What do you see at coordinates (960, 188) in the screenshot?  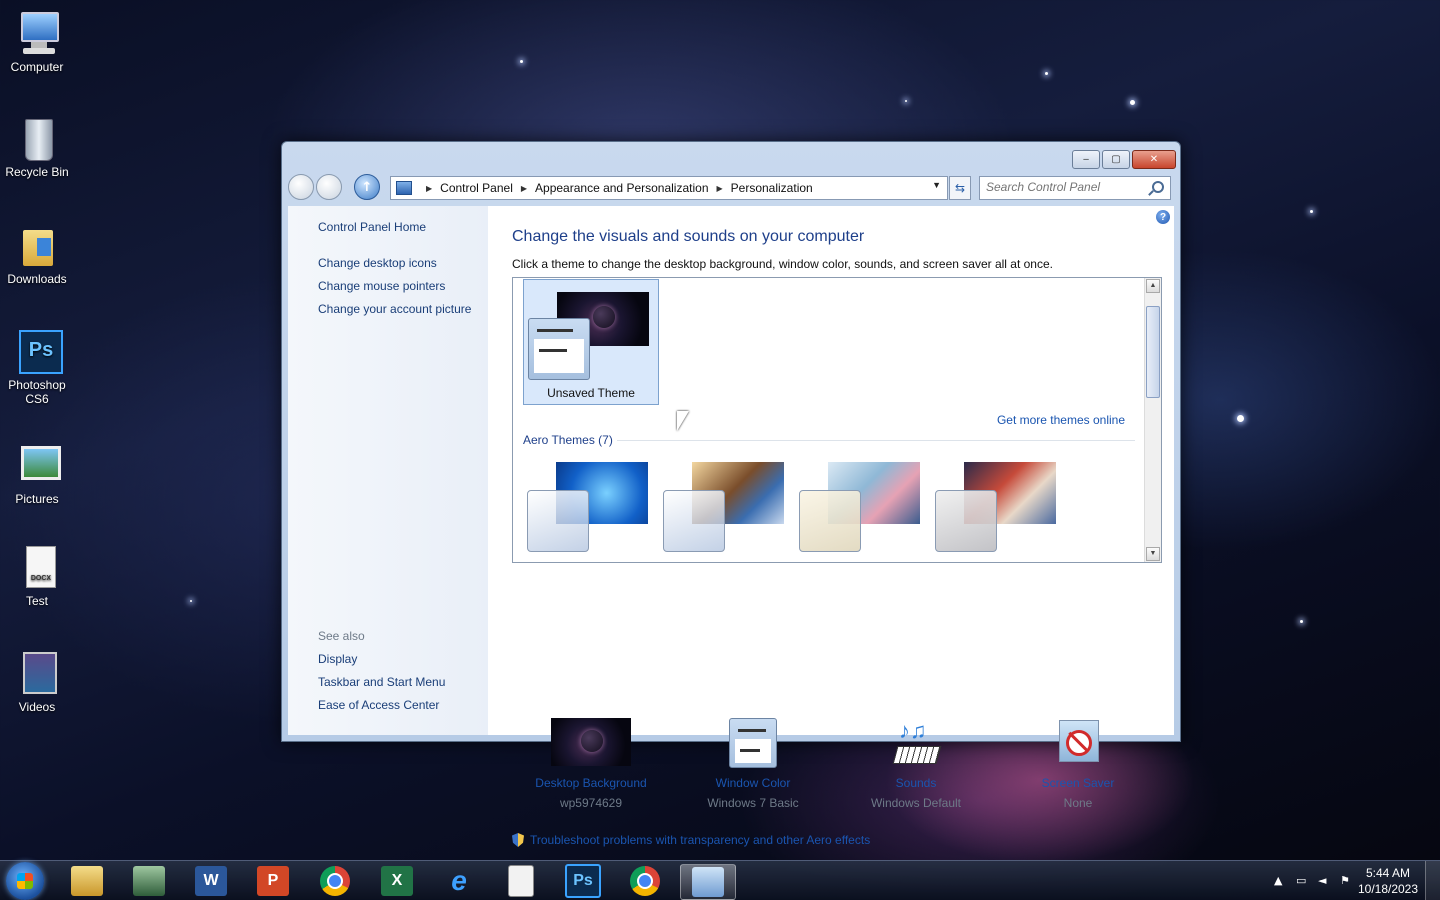 I see `refresh-button: ⇆` at bounding box center [960, 188].